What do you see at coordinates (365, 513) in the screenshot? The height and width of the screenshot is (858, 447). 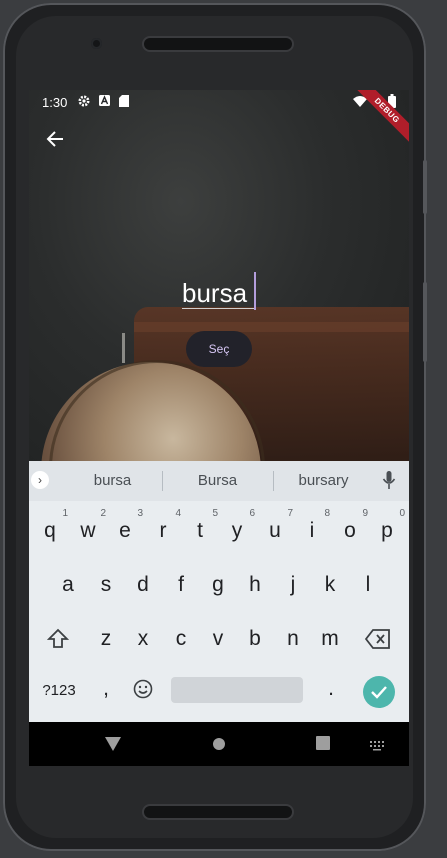 I see `key-hint: 9` at bounding box center [365, 513].